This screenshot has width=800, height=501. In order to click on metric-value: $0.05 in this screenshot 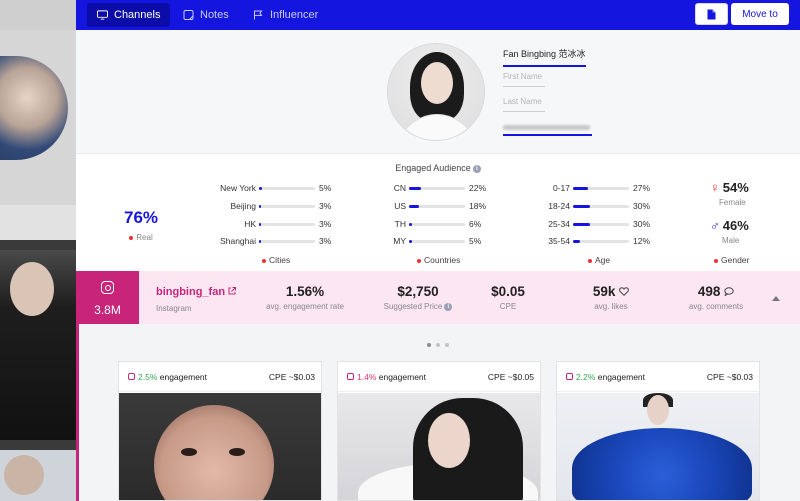, I will do `click(508, 291)`.